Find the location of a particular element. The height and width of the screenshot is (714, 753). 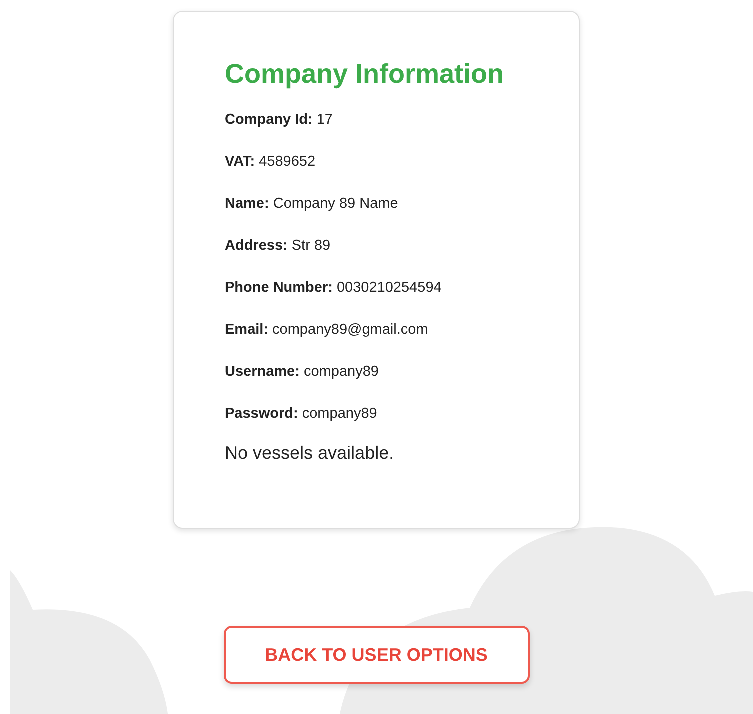

info-line: VAT: 4589652 is located at coordinates (271, 162).